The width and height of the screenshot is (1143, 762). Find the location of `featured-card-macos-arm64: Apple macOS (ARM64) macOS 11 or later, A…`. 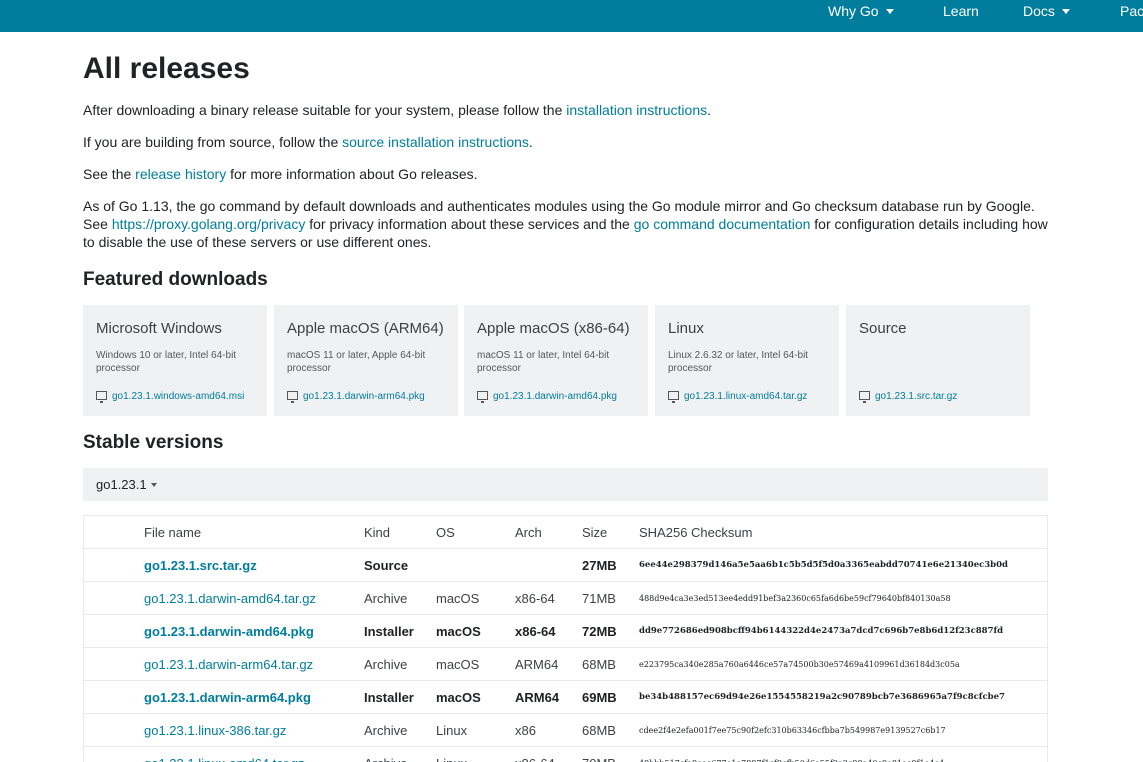

featured-card-macos-arm64: Apple macOS (ARM64) macOS 11 or later, A… is located at coordinates (366, 360).